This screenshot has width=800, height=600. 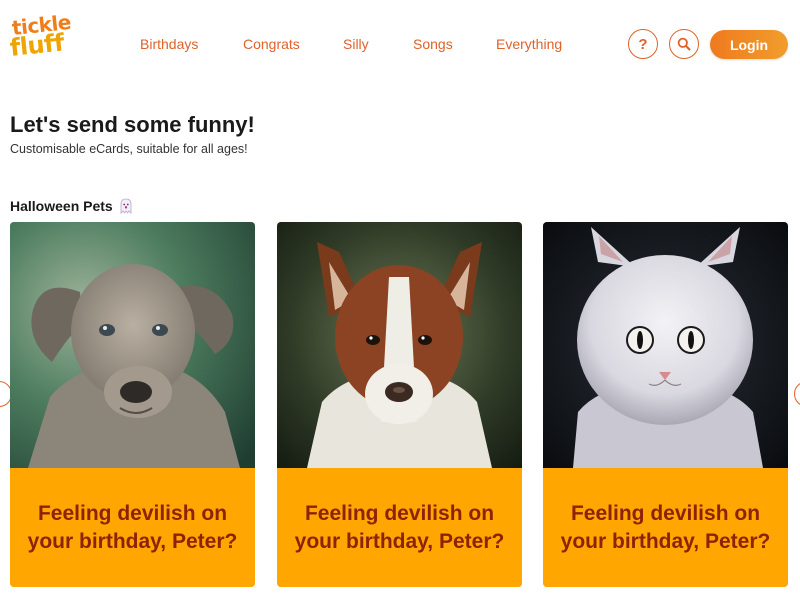 I want to click on search-icon, so click(x=684, y=44).